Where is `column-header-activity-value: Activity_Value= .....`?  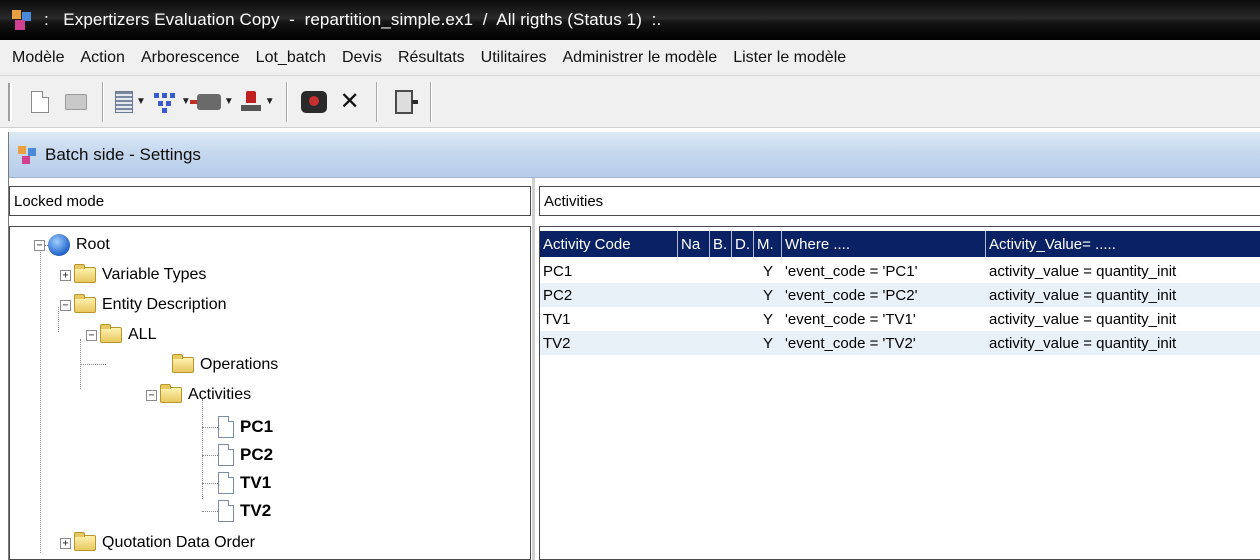
column-header-activity-value: Activity_Value= ..... is located at coordinates (1123, 244).